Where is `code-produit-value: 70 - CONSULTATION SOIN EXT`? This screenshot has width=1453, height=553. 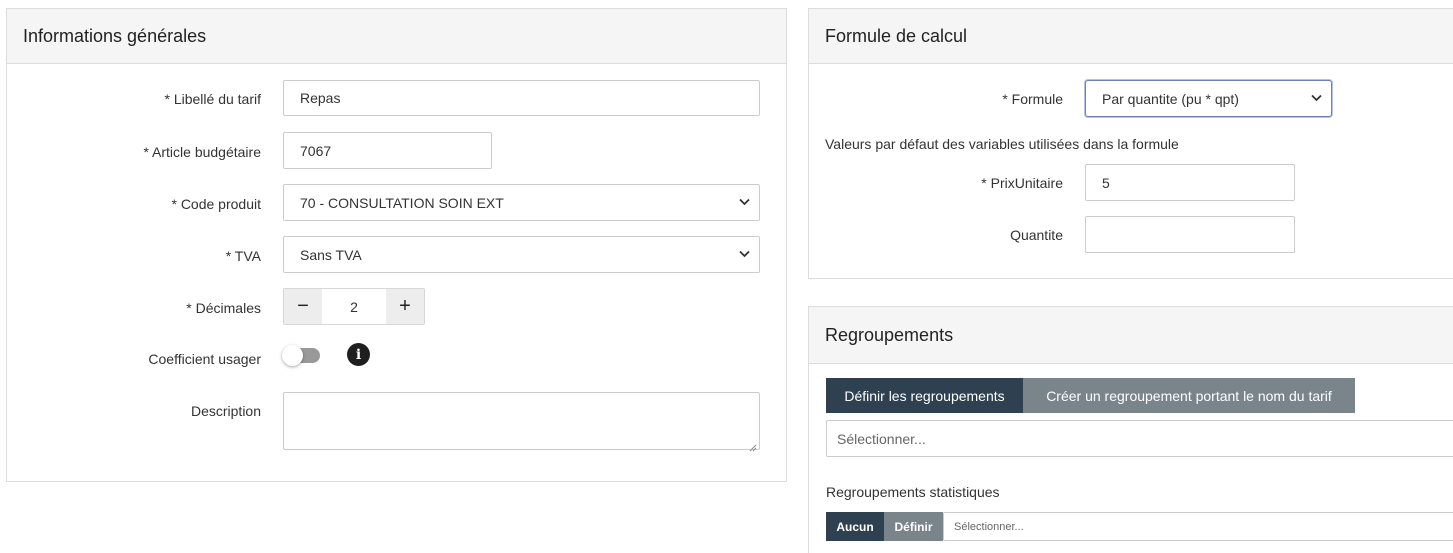
code-produit-value: 70 - CONSULTATION SOIN EXT is located at coordinates (402, 202).